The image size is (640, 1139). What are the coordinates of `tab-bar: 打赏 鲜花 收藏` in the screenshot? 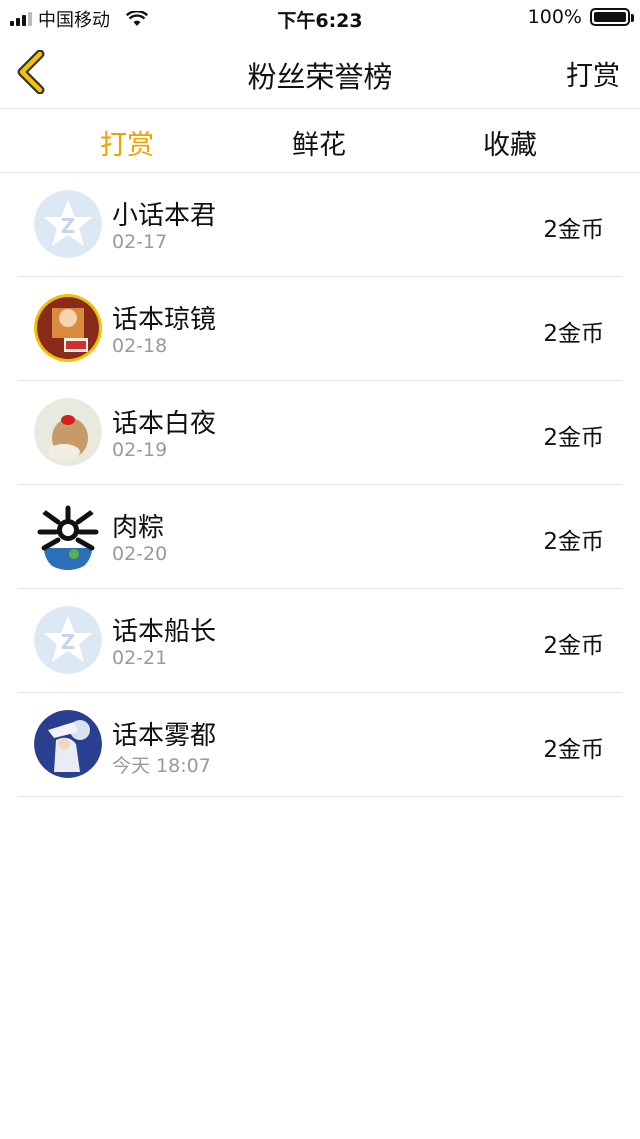 It's located at (320, 141).